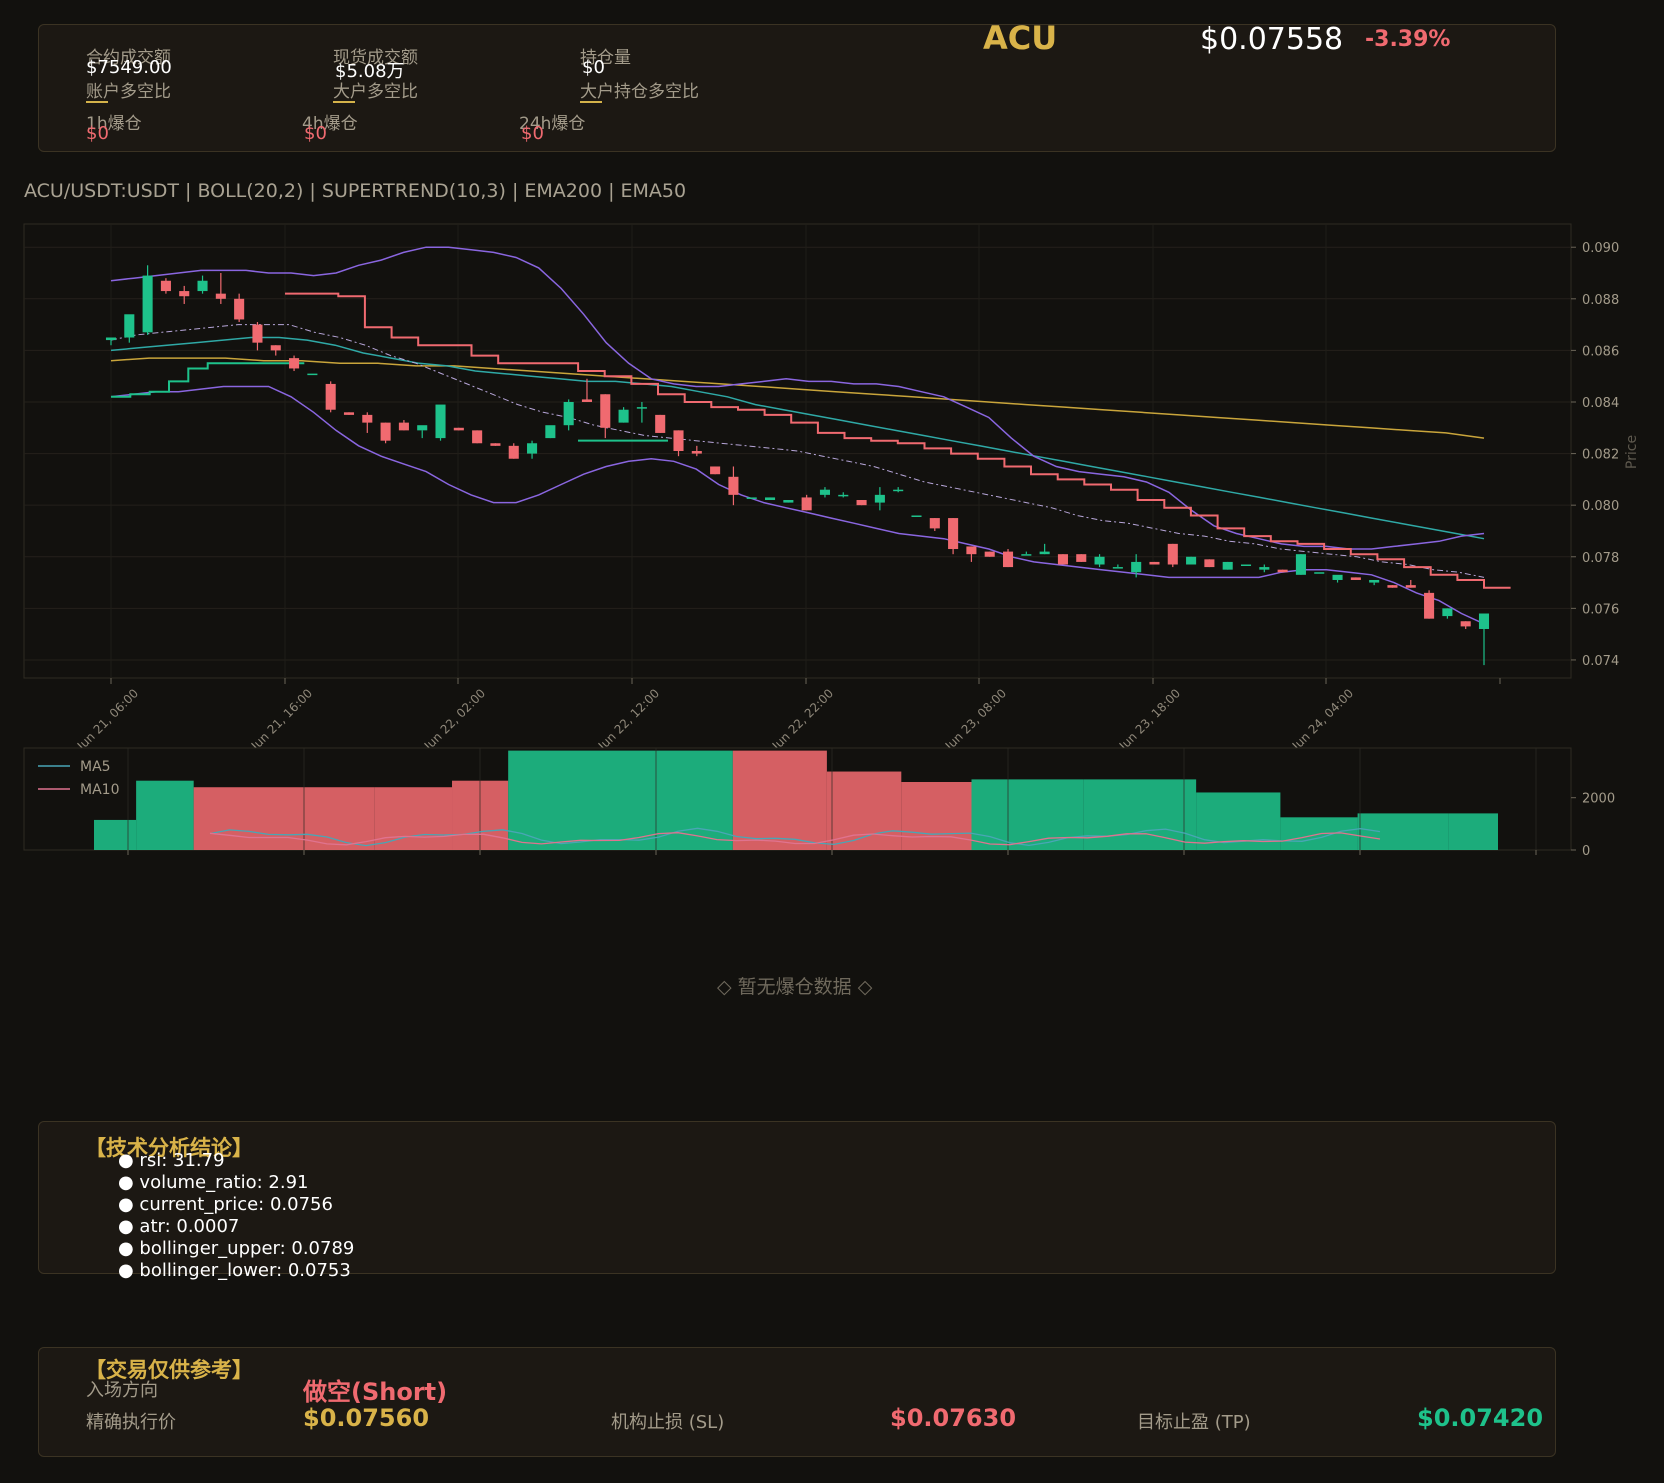  Describe the element at coordinates (1598, 799) in the screenshot. I see `volume-y-tick-label: 2000` at that location.